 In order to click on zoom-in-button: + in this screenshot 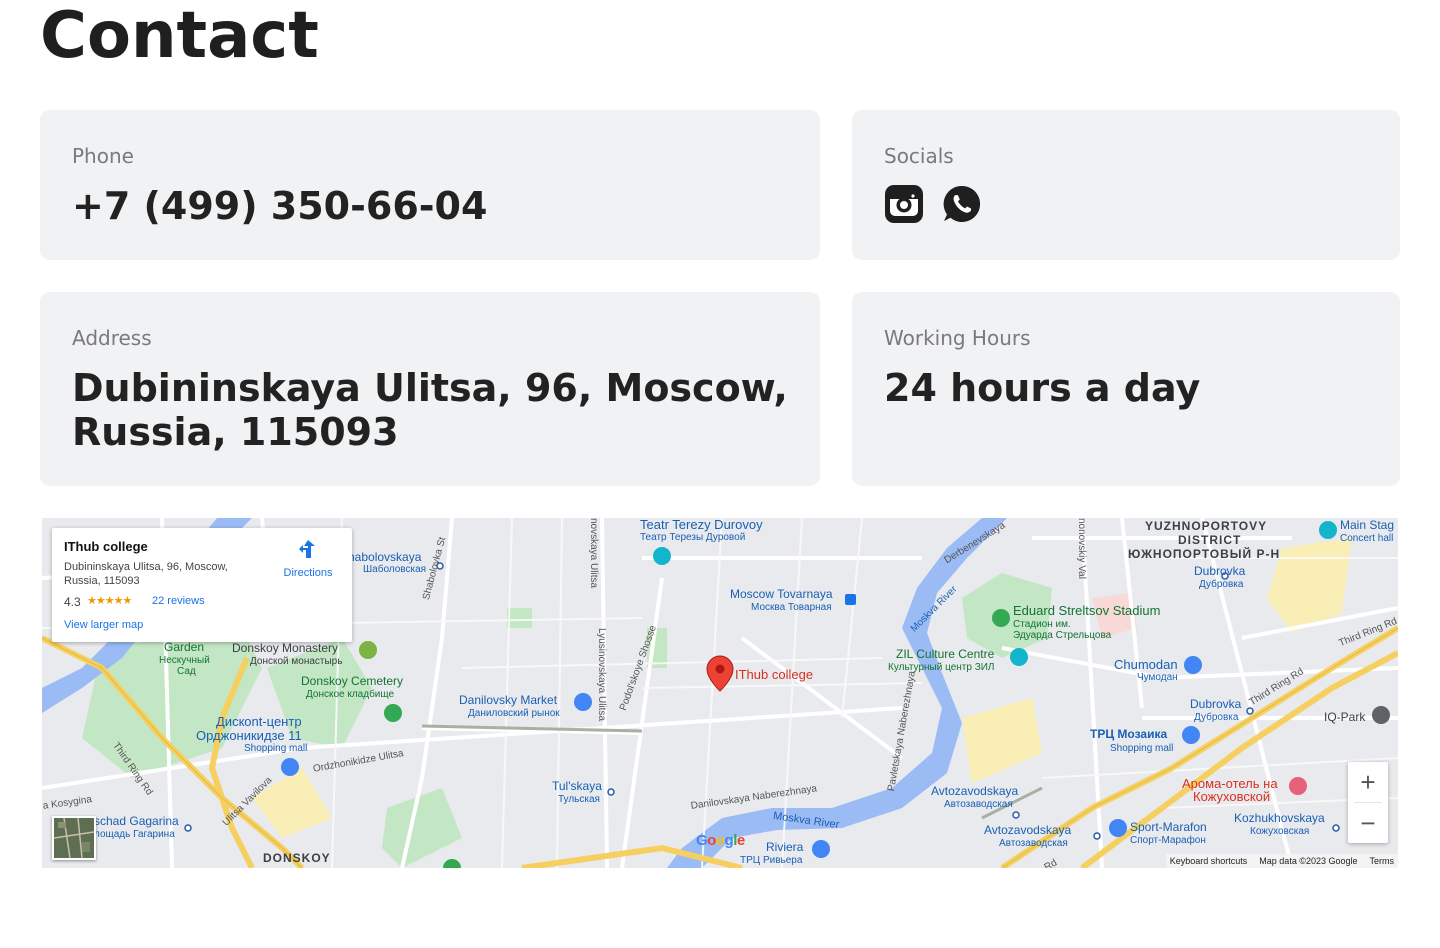, I will do `click(1368, 782)`.